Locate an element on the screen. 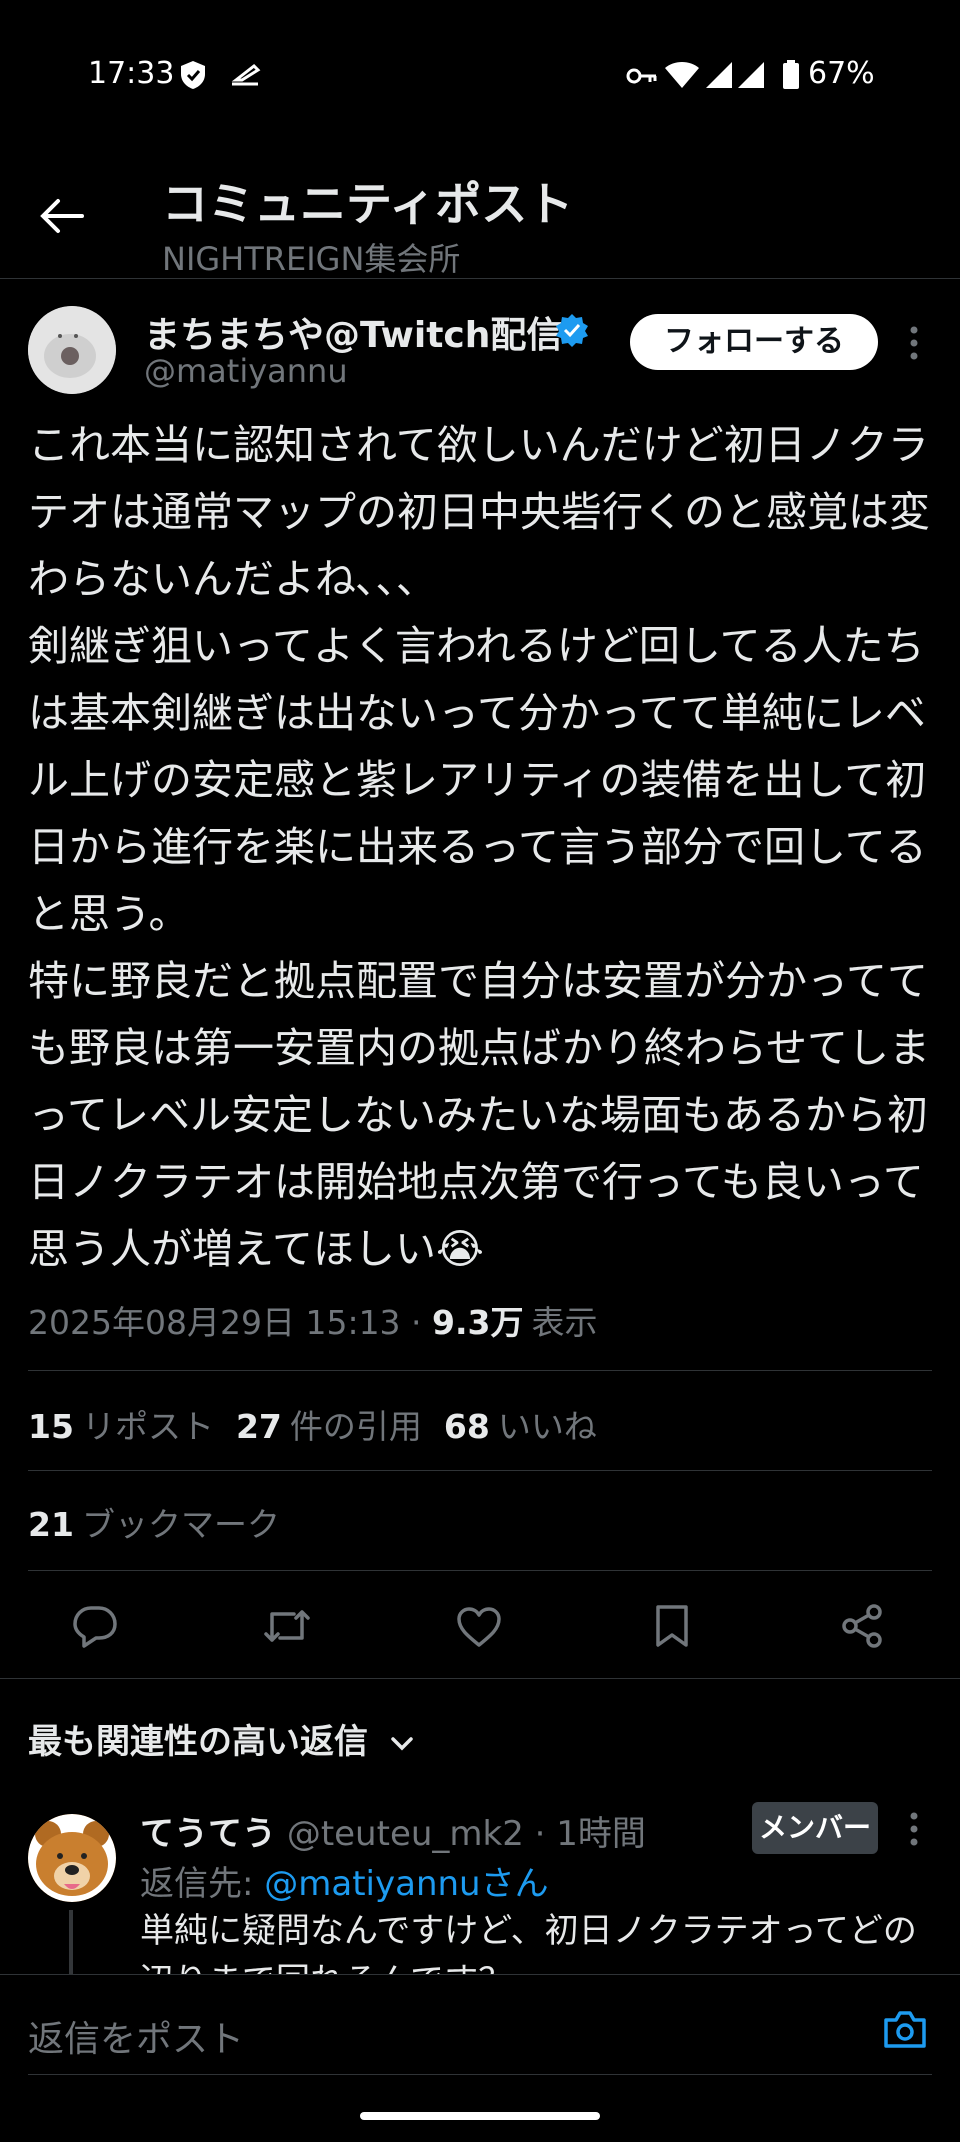  engagement-stats: 15 リポスト 27 件の引用 68 いいね is located at coordinates (323, 1424).